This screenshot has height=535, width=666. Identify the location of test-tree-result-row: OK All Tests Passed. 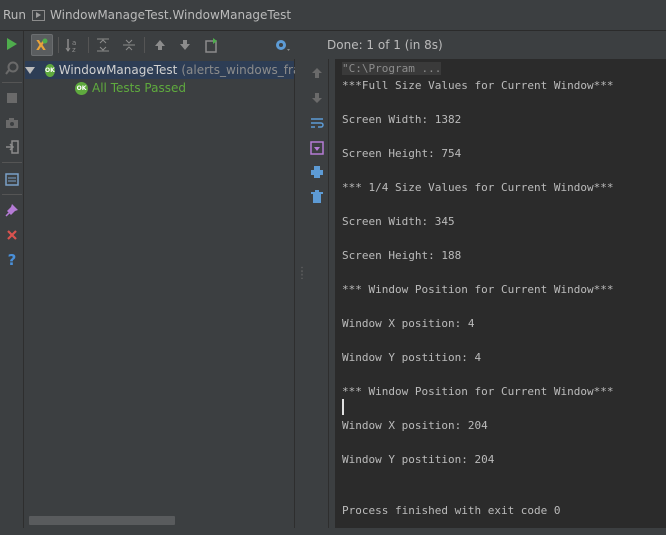
(130, 88).